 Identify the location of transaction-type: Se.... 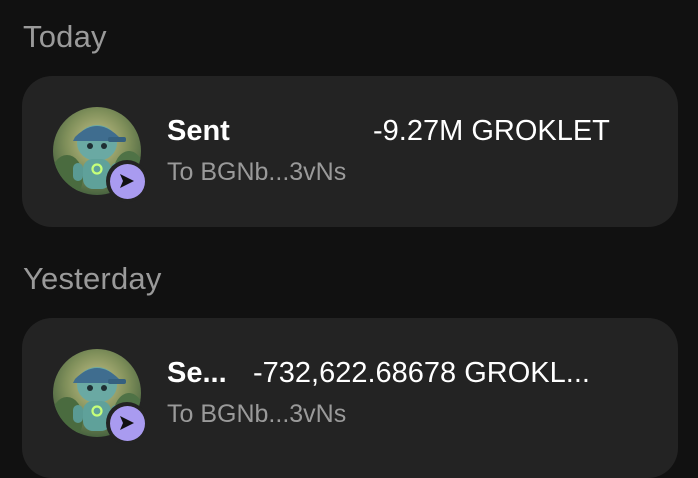
(197, 373).